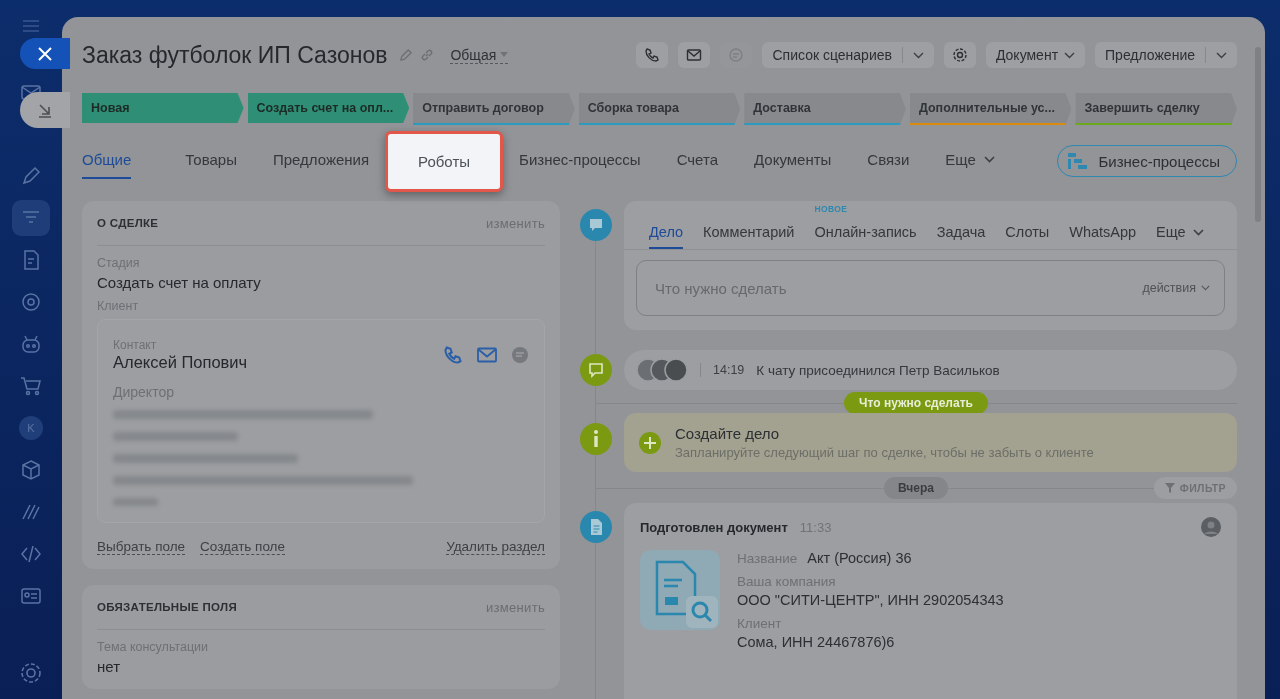 Image resolution: width=1280 pixels, height=699 pixels. What do you see at coordinates (179, 282) in the screenshot?
I see `field-value: Создать счет на оплату` at bounding box center [179, 282].